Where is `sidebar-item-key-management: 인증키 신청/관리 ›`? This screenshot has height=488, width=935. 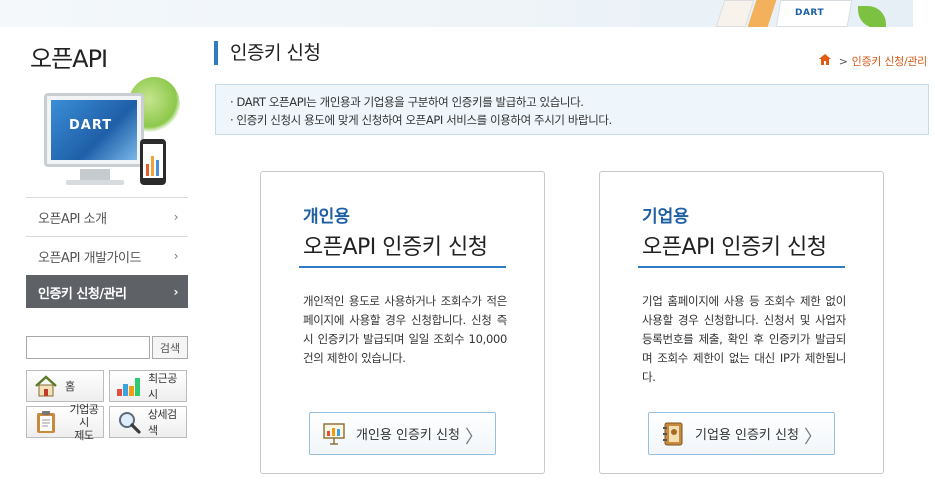 sidebar-item-key-management: 인증키 신청/관리 › is located at coordinates (107, 291).